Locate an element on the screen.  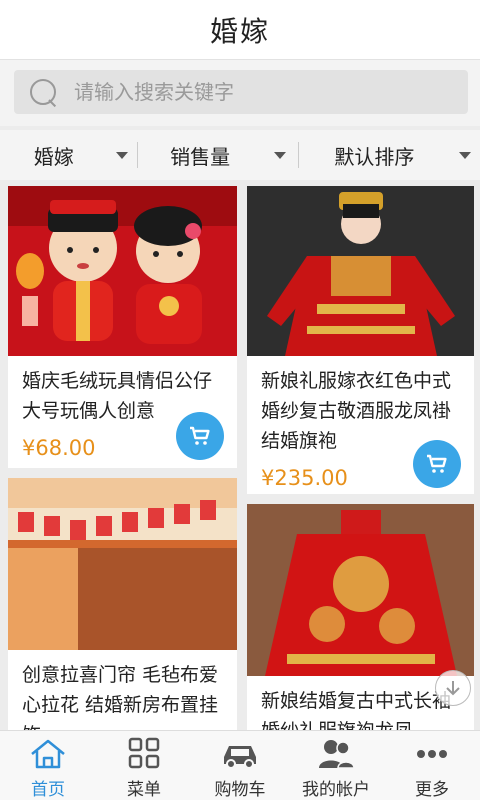
search-box is located at coordinates (241, 92).